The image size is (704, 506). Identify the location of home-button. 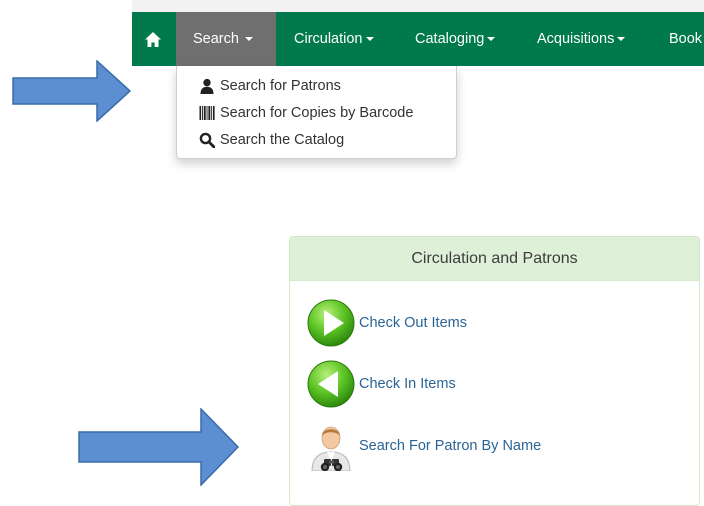
(153, 39).